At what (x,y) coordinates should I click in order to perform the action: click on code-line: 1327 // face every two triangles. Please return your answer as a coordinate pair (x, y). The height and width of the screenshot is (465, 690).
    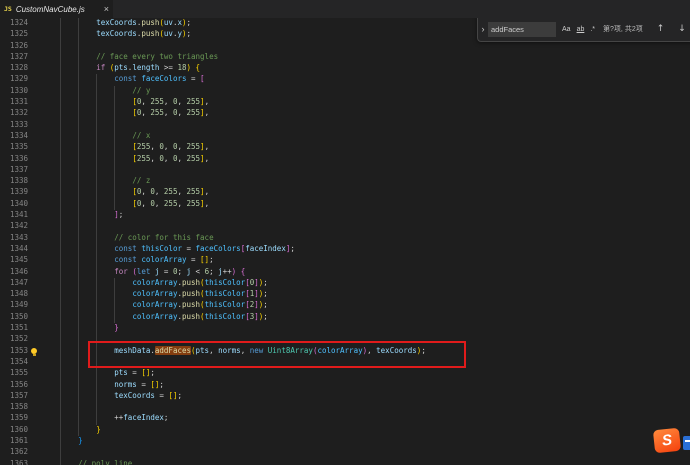
    Looking at the image, I should click on (345, 57).